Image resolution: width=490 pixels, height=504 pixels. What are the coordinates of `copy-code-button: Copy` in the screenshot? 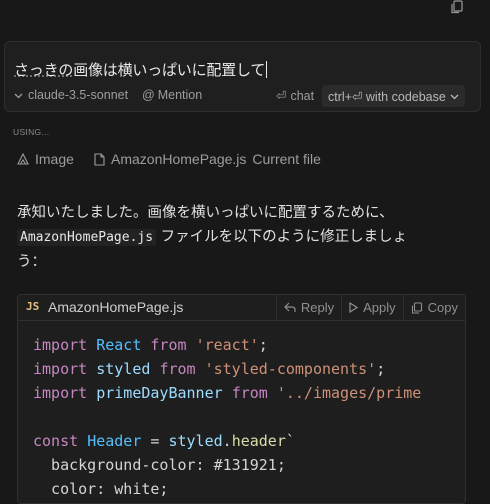 It's located at (433, 307).